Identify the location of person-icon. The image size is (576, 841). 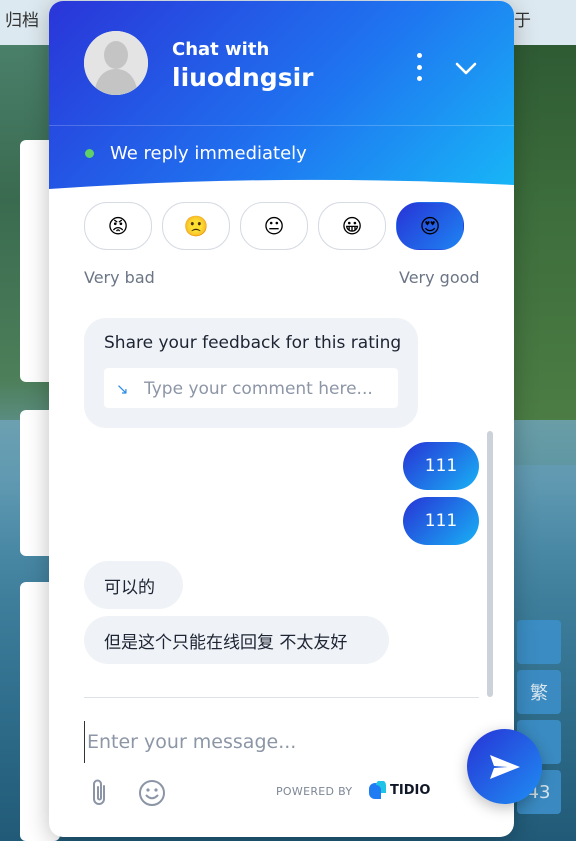
(116, 63).